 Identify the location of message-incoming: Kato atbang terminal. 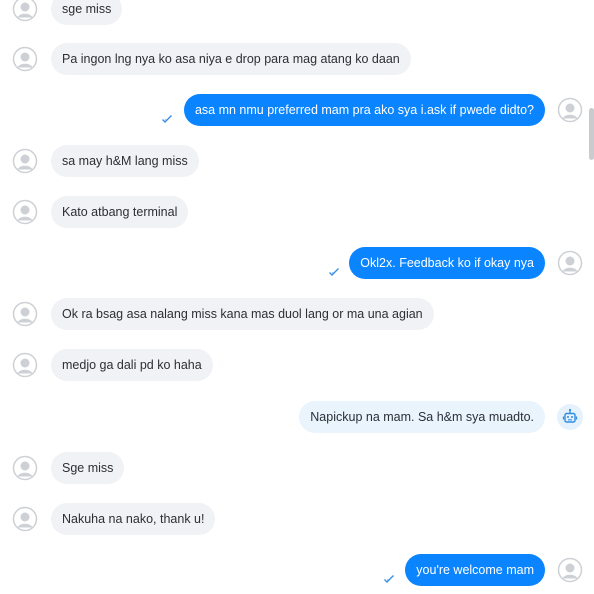
(297, 212).